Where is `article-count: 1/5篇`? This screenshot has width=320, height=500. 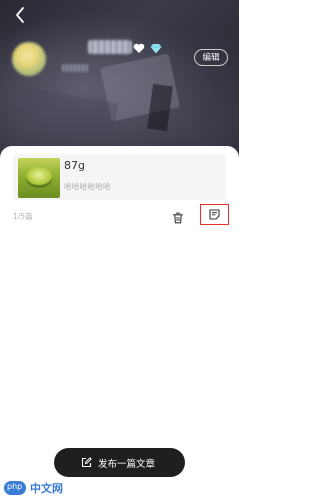
article-count: 1/5篇 is located at coordinates (23, 216).